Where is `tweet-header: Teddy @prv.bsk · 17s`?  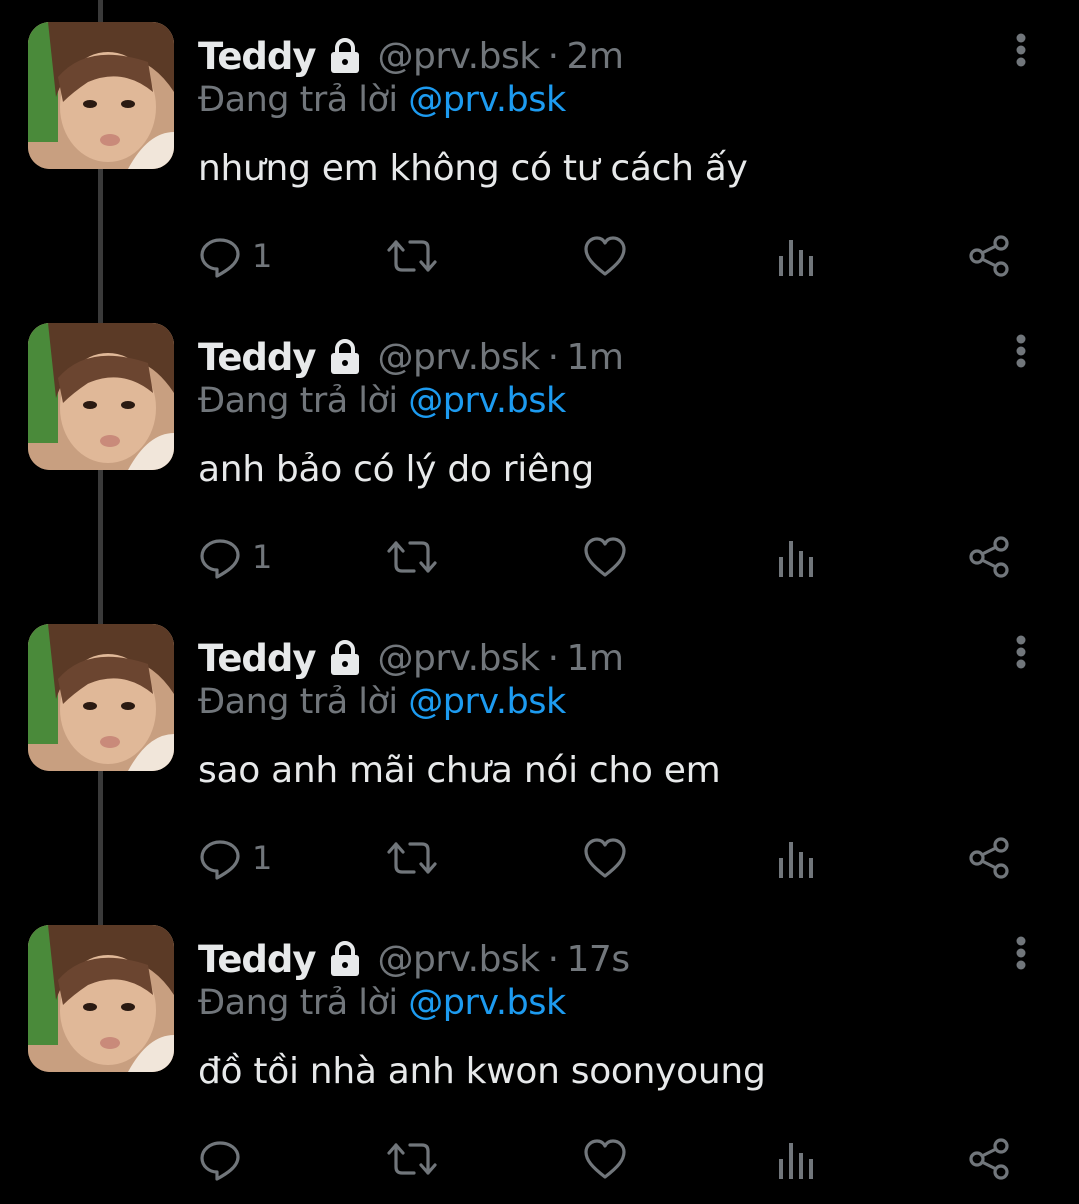 tweet-header: Teddy @prv.bsk · 17s is located at coordinates (414, 959).